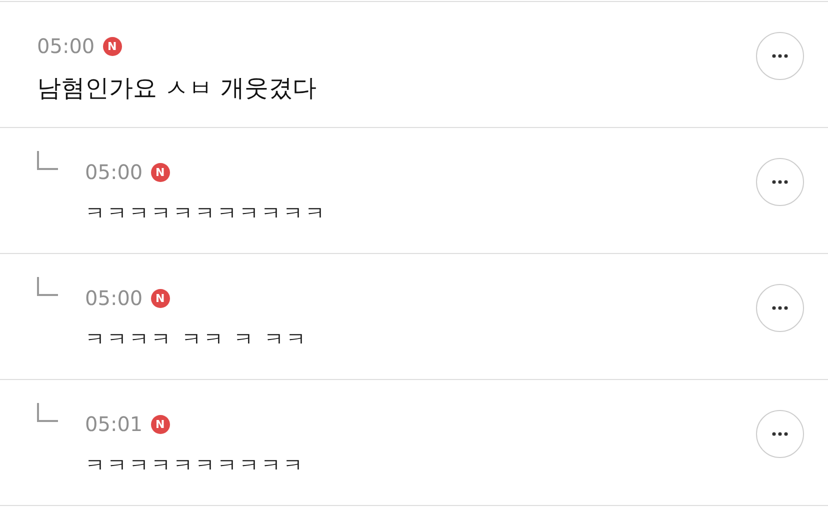 This screenshot has width=828, height=513. Describe the element at coordinates (206, 213) in the screenshot. I see `comment-text: ㅋㅋㅋㅋㅋㅋㅋㅋㅋㅋㅋ` at that location.